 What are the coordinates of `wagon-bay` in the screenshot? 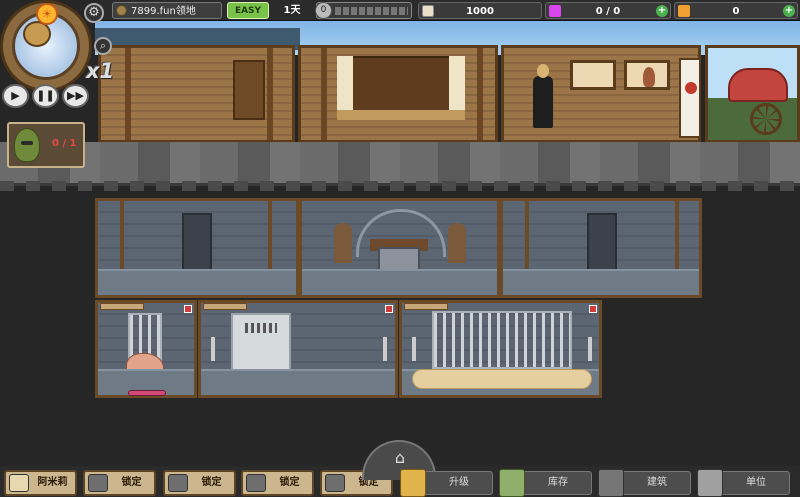 It's located at (752, 94).